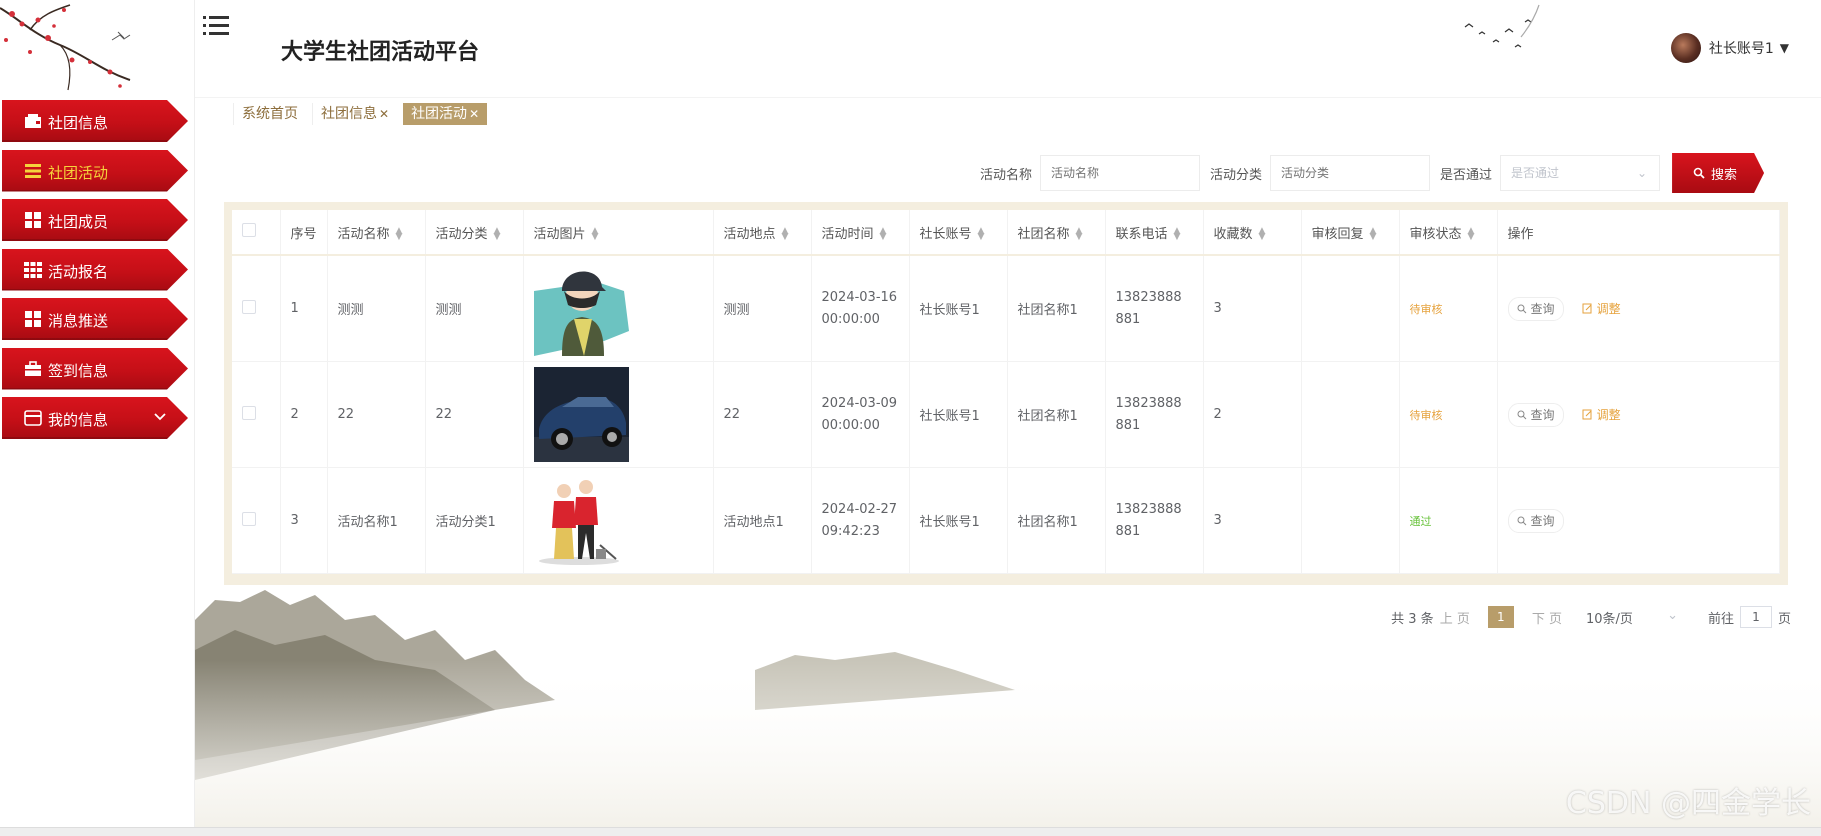 This screenshot has width=1821, height=836. I want to click on search-icon, so click(1521, 520).